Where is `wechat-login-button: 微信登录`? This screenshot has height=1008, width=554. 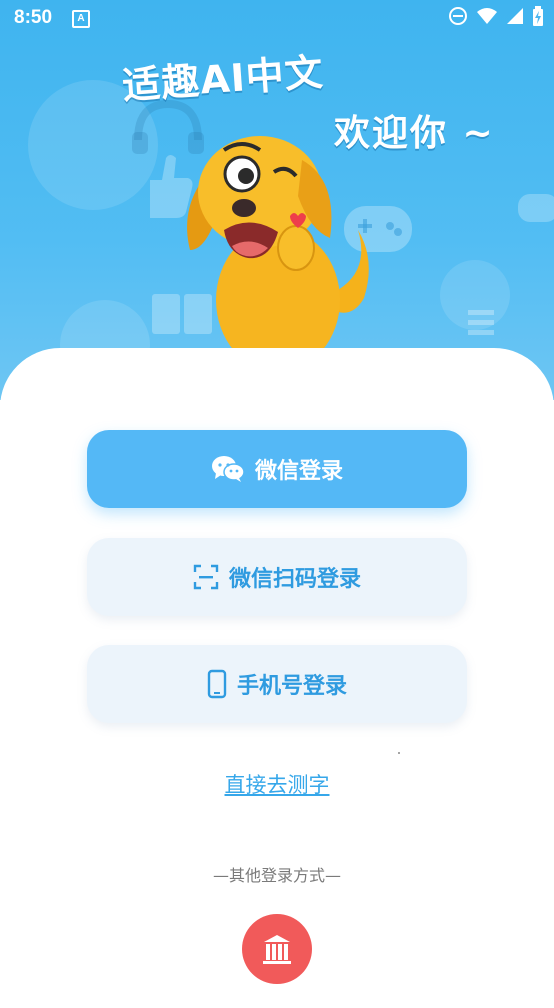
wechat-login-button: 微信登录 is located at coordinates (277, 469).